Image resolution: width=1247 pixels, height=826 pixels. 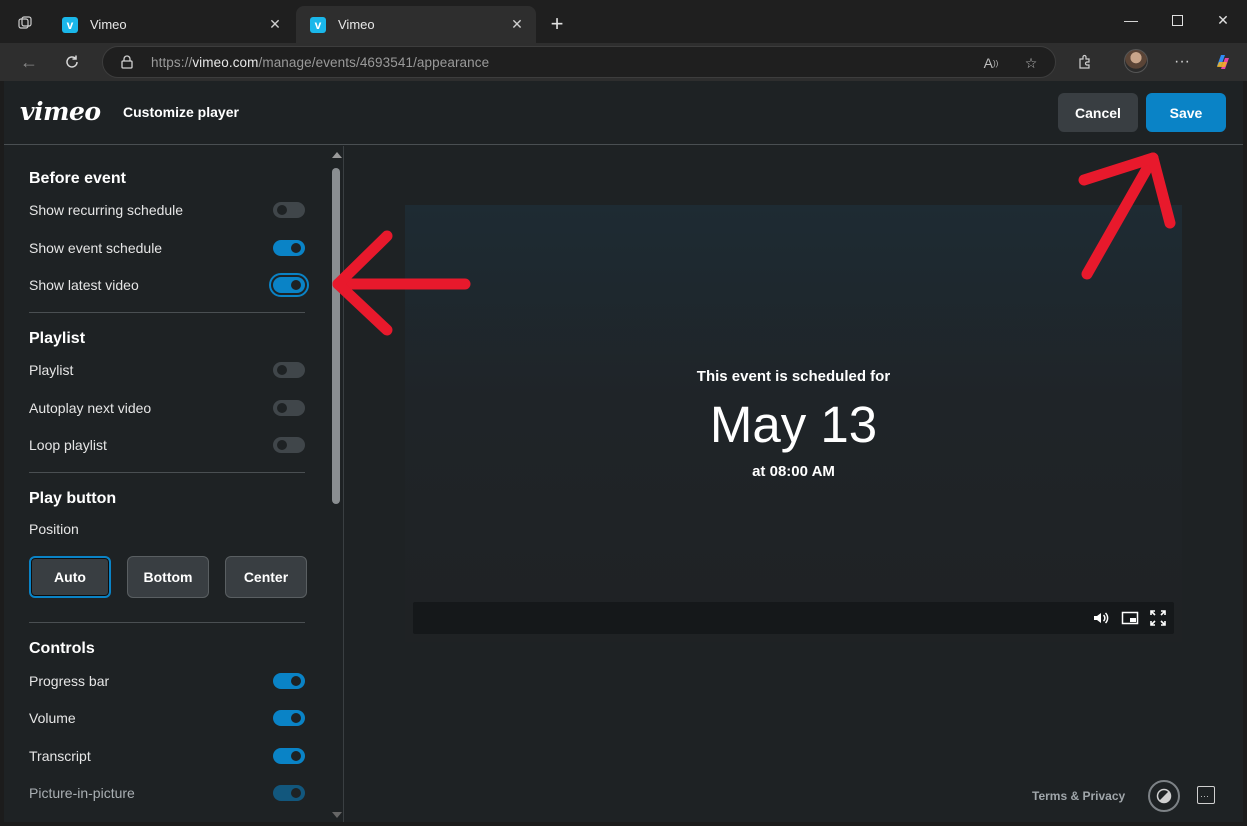 What do you see at coordinates (1158, 618) in the screenshot?
I see `fullscreen-icon` at bounding box center [1158, 618].